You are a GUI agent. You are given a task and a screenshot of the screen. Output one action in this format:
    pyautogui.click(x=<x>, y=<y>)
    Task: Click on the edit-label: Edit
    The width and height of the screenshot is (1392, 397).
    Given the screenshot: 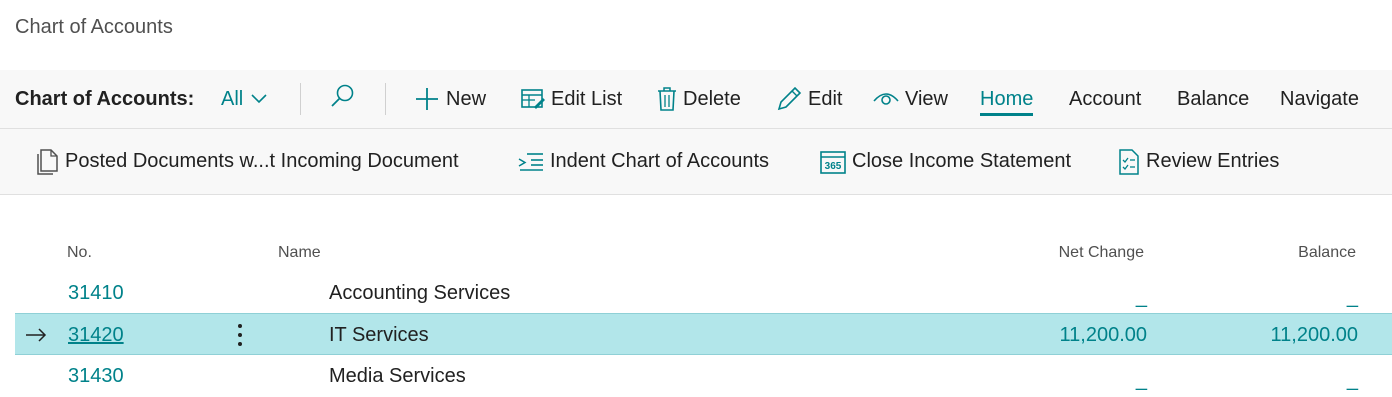 What is the action you would take?
    pyautogui.click(x=825, y=98)
    